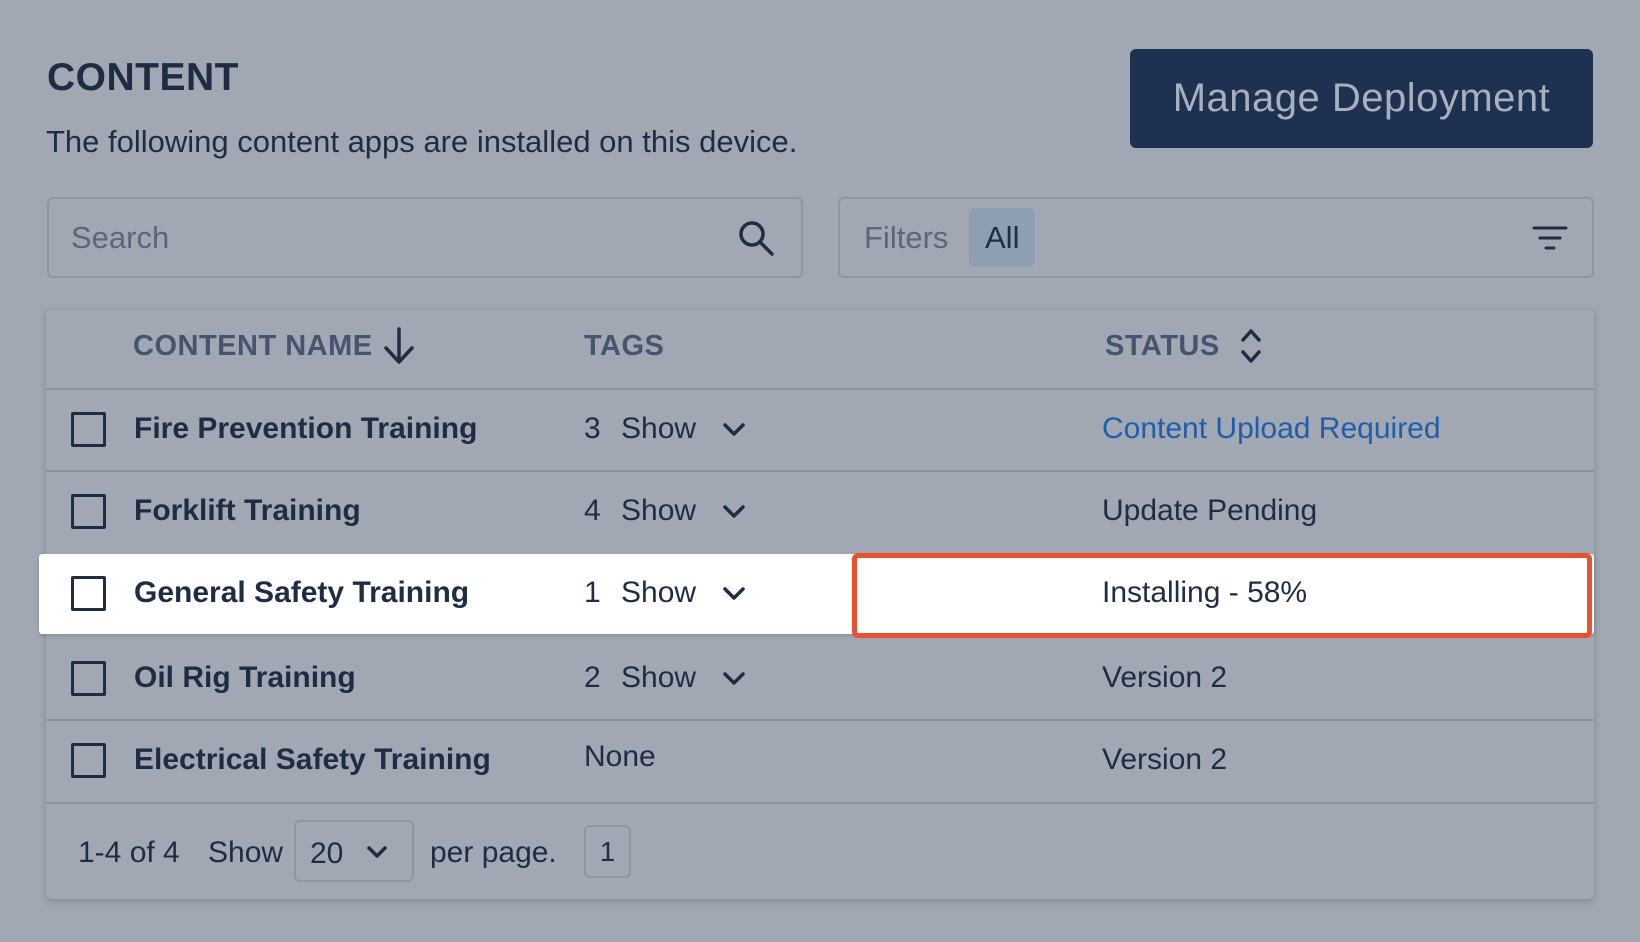 This screenshot has width=1640, height=942. I want to click on filter-lines-icon, so click(1550, 238).